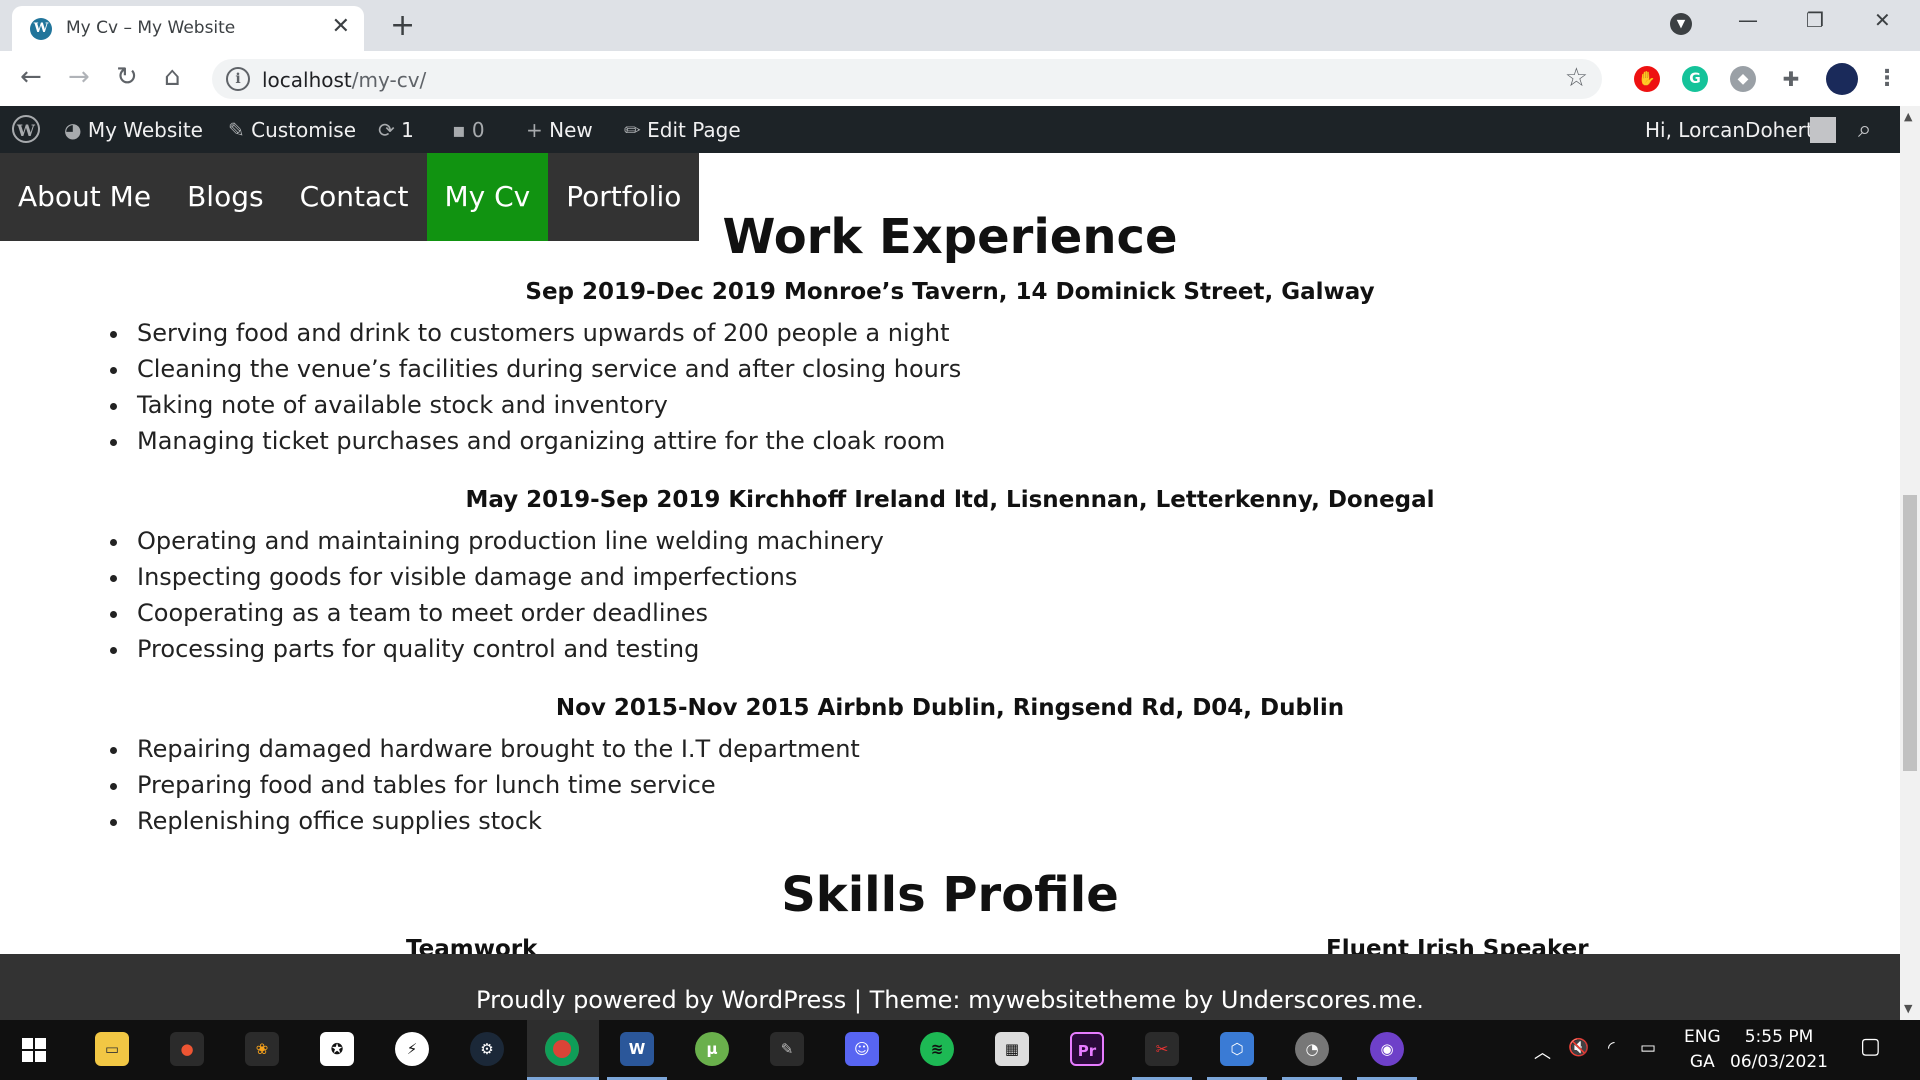  Describe the element at coordinates (26, 129) in the screenshot. I see `wordpress-logo-icon: W` at that location.